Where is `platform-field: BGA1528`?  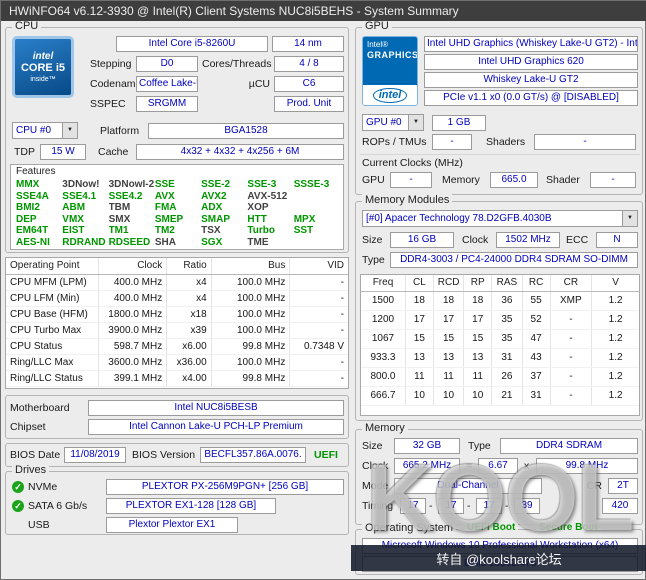 platform-field: BGA1528 is located at coordinates (246, 131).